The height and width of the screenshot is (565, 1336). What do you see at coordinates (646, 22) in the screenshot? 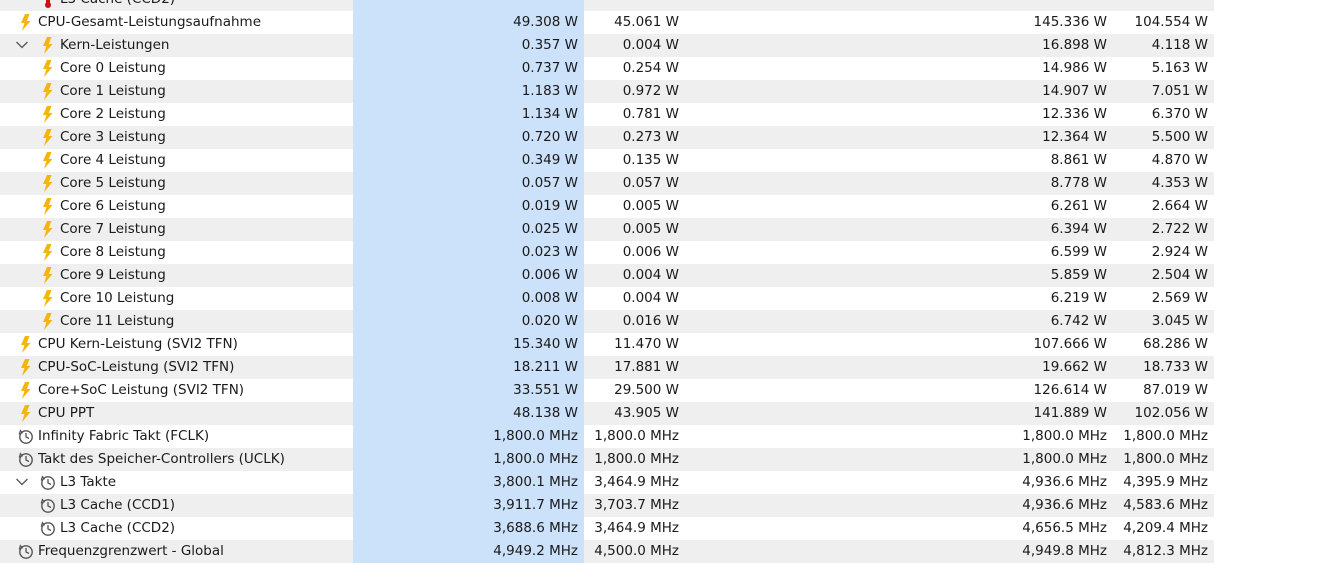
I see `min-value: 45.061 W` at bounding box center [646, 22].